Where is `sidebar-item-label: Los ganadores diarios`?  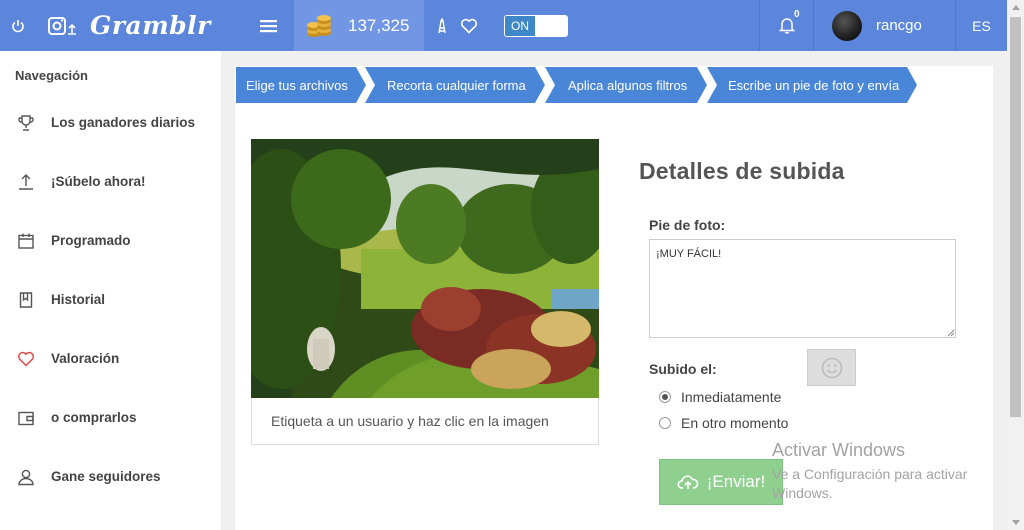 sidebar-item-label: Los ganadores diarios is located at coordinates (123, 122).